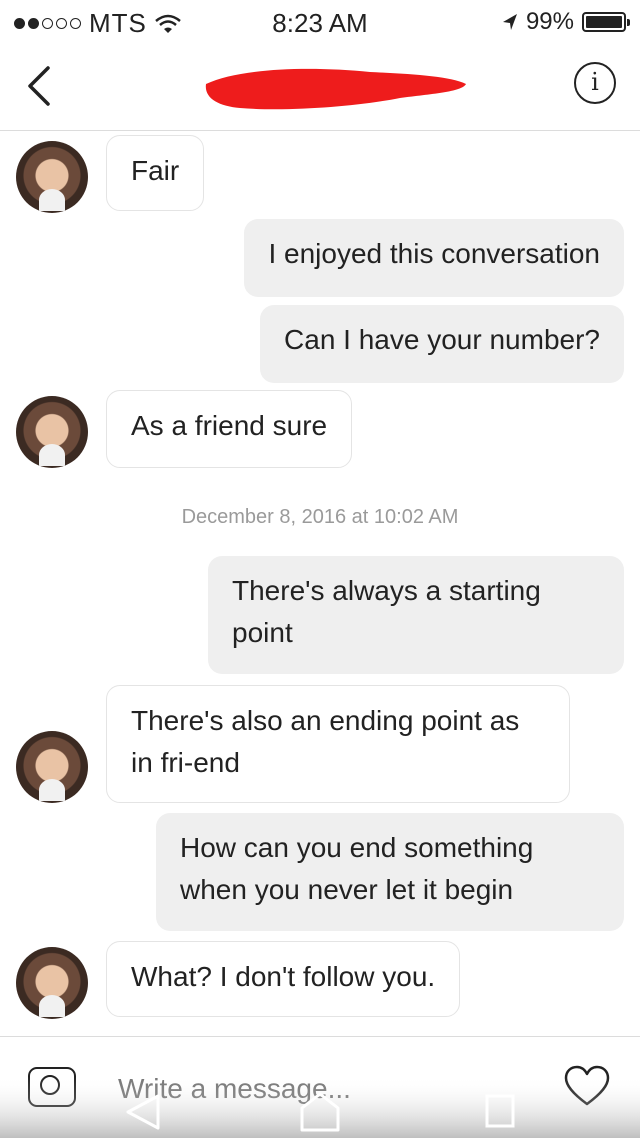 This screenshot has width=640, height=1139. What do you see at coordinates (320, 517) in the screenshot?
I see `message-timestamp: December 8, 2016 at 10:02 AM` at bounding box center [320, 517].